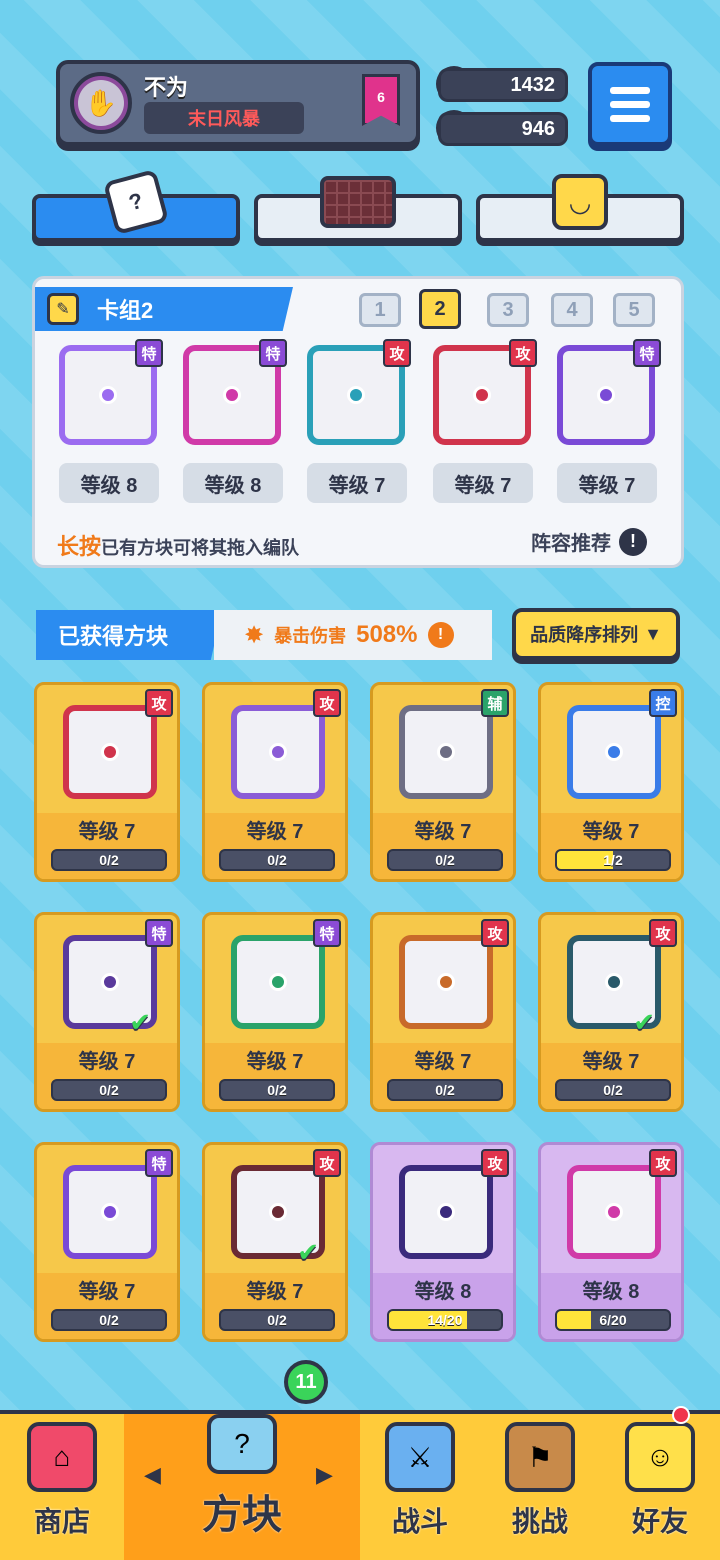 This screenshot has height=1560, width=720. I want to click on battle-icon: ⚔, so click(420, 1457).